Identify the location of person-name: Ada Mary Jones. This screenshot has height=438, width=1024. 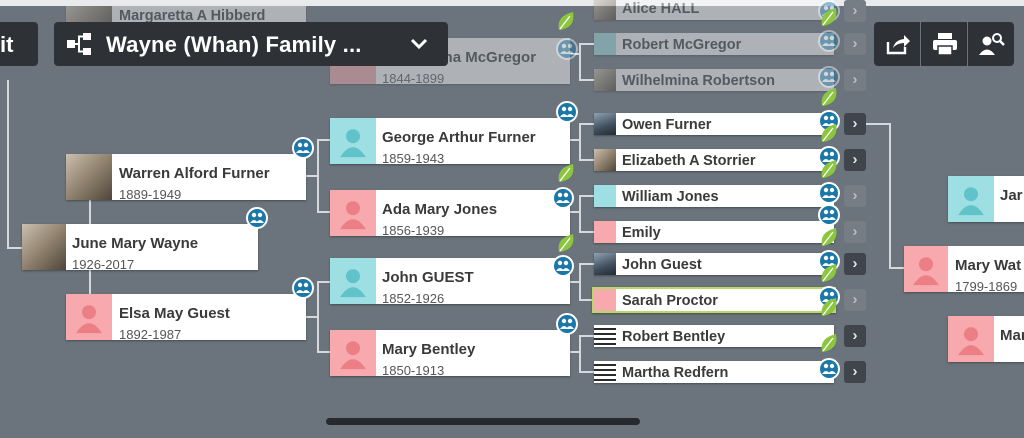
(440, 209).